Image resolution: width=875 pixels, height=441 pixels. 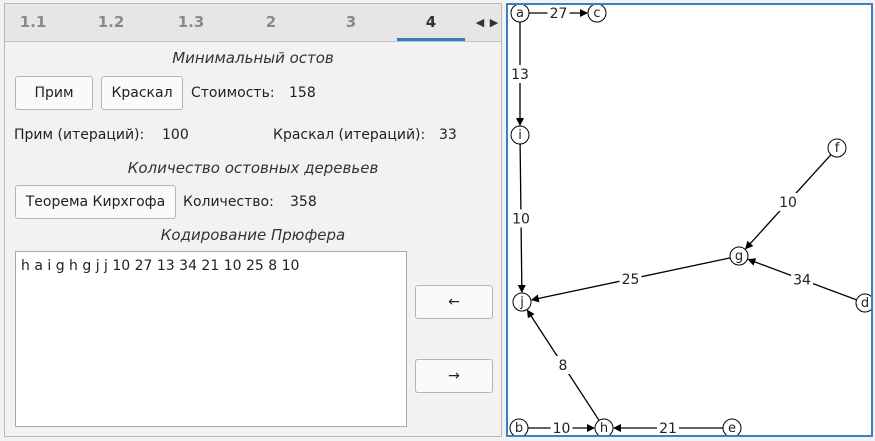 I want to click on node-label: c, so click(x=596, y=13).